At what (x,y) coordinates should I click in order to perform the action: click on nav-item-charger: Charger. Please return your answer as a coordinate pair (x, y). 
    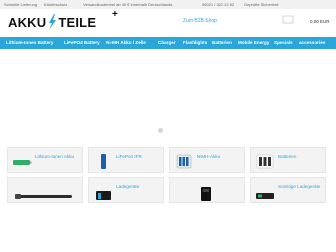
    Looking at the image, I should click on (167, 42).